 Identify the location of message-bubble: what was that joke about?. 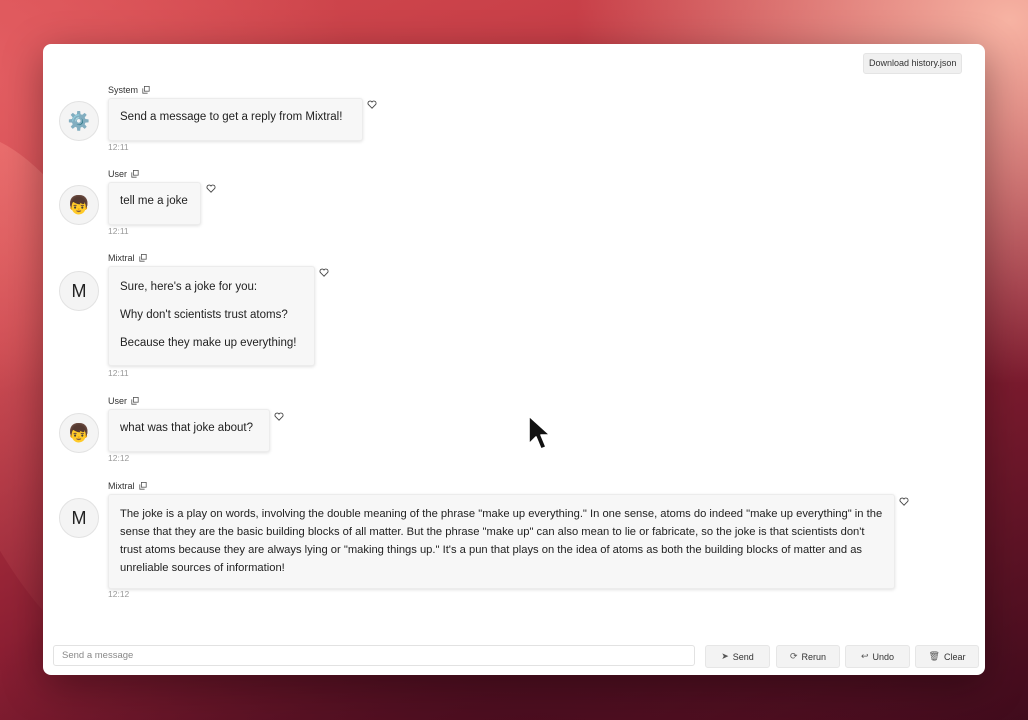
(189, 430).